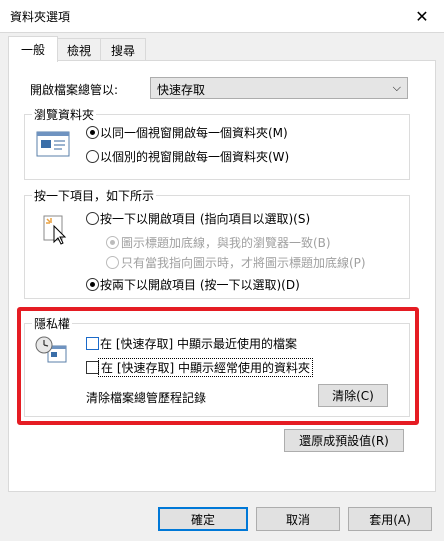 The height and width of the screenshot is (541, 444). Describe the element at coordinates (200, 284) in the screenshot. I see `double-click-label: 按兩下以開啟項目 (按一下以選取)(D)` at that location.